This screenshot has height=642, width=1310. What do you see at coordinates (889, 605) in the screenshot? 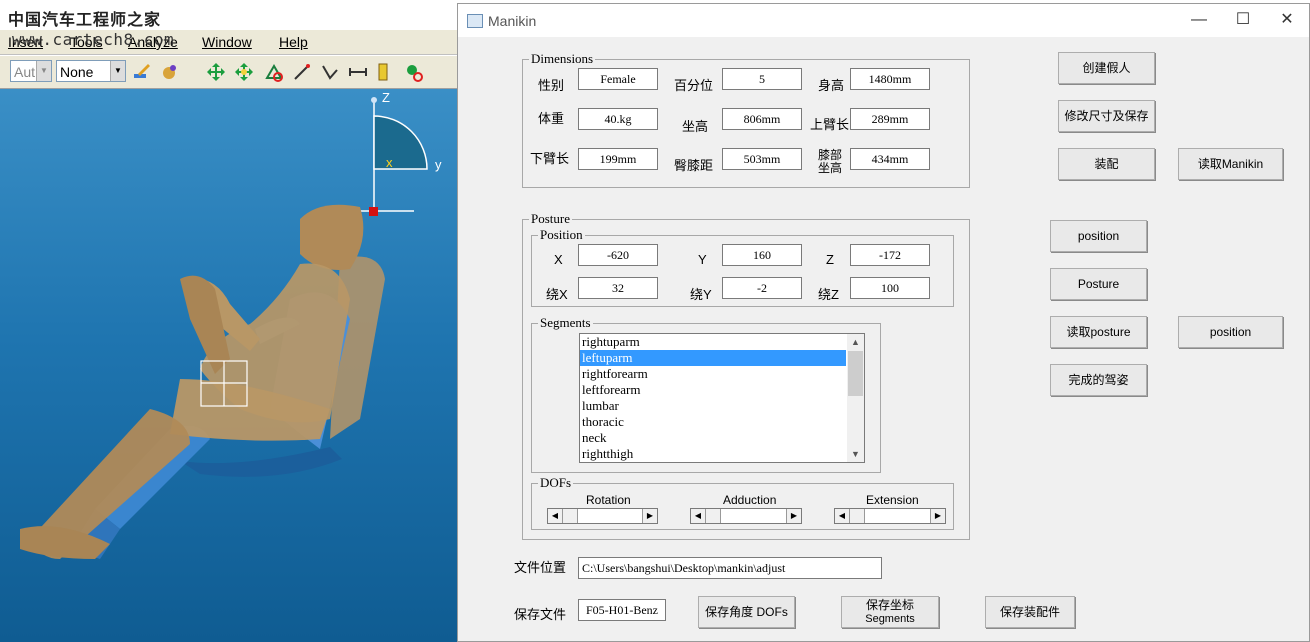
I see `save-coords-line1: 保存坐标` at bounding box center [889, 605].